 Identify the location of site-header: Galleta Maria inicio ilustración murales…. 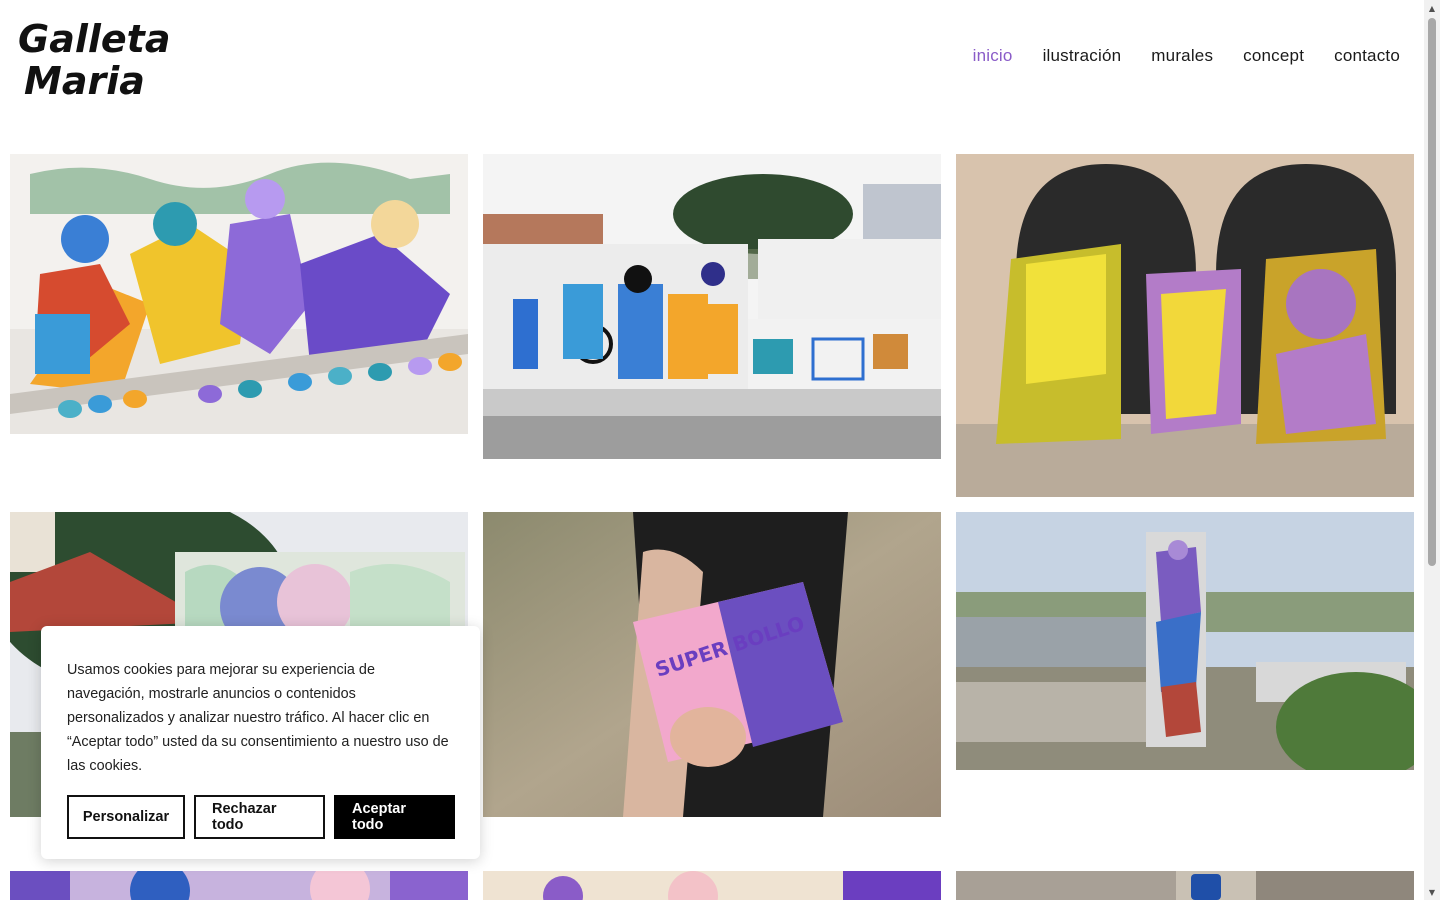
(712, 60).